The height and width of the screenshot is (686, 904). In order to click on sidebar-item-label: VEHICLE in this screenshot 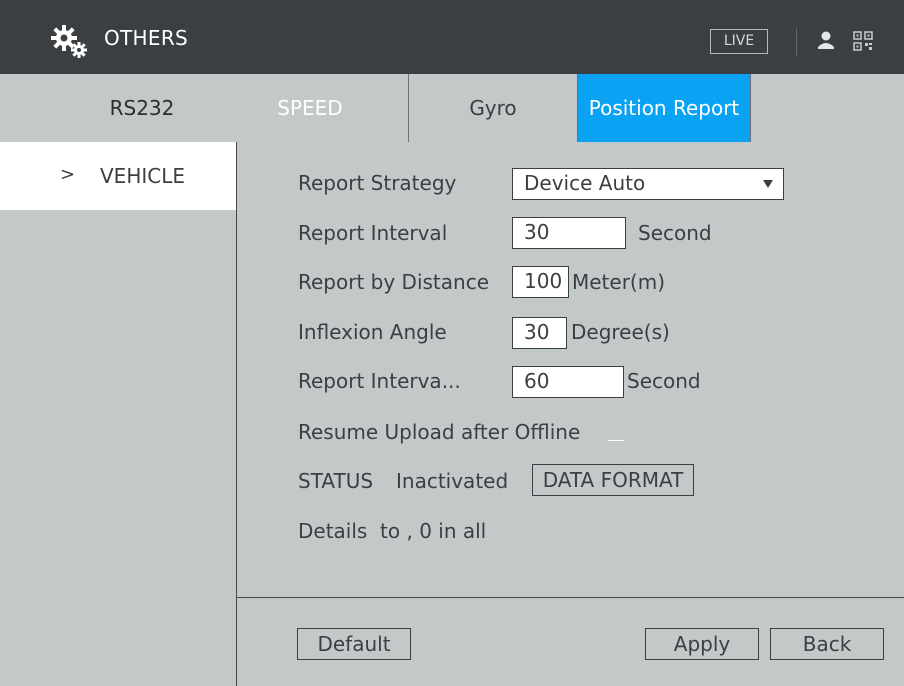, I will do `click(142, 176)`.